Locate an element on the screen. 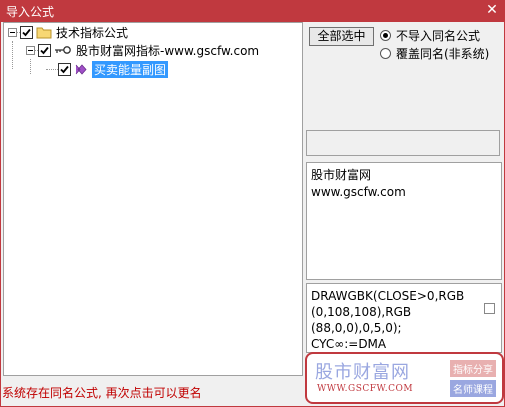  watermark-name: 股市财富网 is located at coordinates (362, 372).